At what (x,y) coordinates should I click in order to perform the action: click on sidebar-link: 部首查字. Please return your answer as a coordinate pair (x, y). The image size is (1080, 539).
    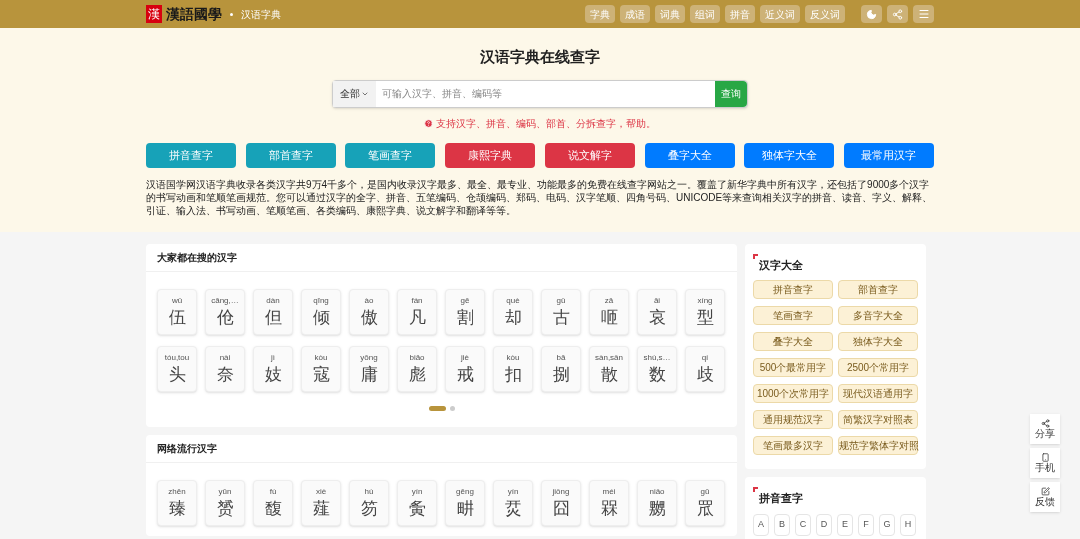
    Looking at the image, I should click on (878, 289).